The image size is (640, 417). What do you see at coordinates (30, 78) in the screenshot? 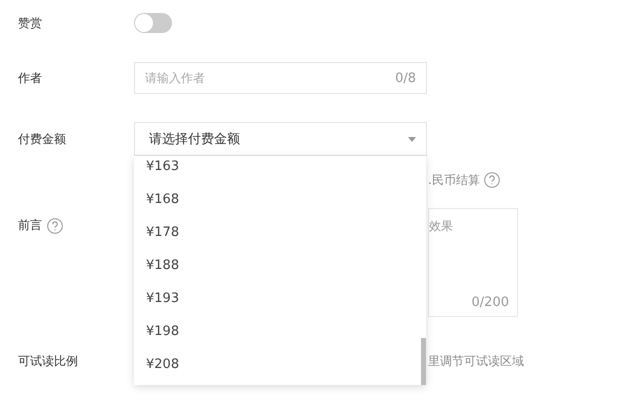
I see `field-label: 作者` at bounding box center [30, 78].